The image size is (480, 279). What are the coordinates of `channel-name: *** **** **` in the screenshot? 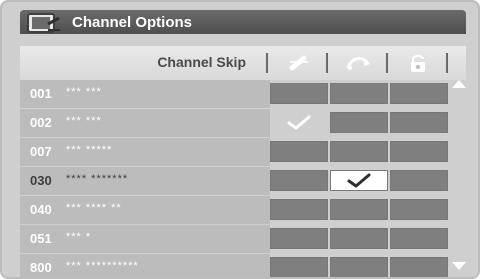 It's located at (94, 208).